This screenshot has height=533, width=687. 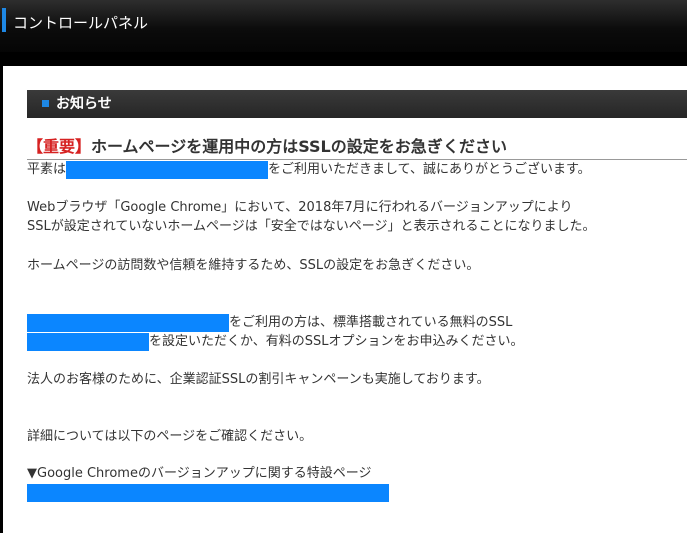 I want to click on notice-line-1: 平素は をご利用いただきまして、誠にありがとうございます。, so click(x=309, y=170).